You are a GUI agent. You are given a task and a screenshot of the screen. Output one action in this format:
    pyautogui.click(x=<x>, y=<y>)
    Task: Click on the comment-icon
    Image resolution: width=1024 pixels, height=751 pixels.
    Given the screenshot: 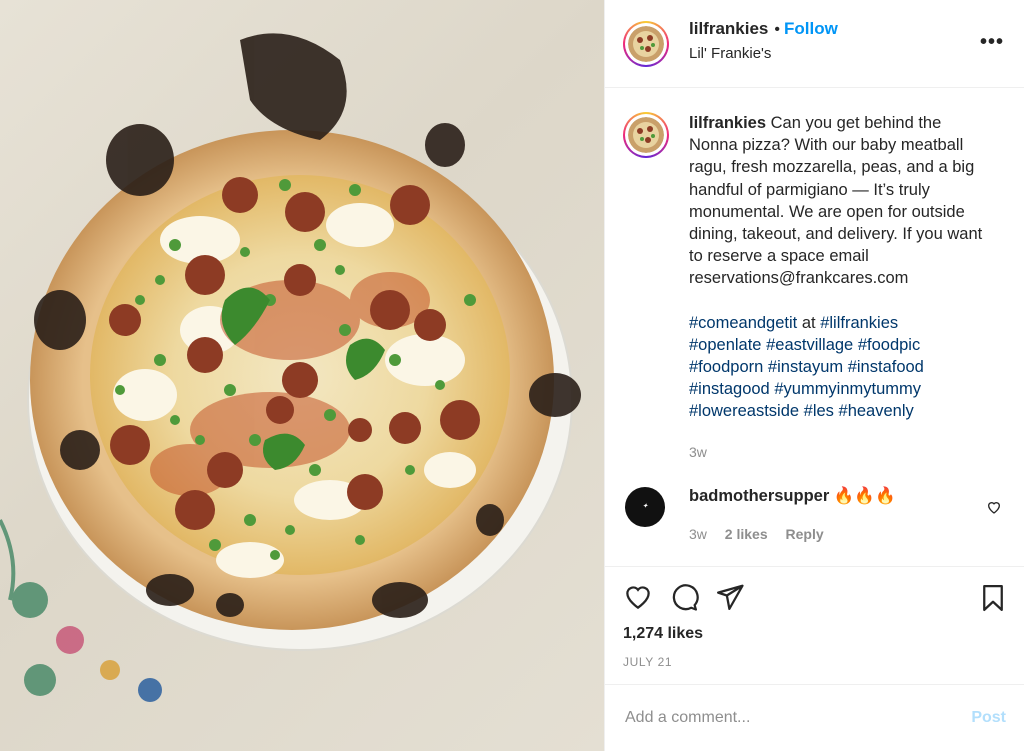 What is the action you would take?
    pyautogui.click(x=684, y=597)
    